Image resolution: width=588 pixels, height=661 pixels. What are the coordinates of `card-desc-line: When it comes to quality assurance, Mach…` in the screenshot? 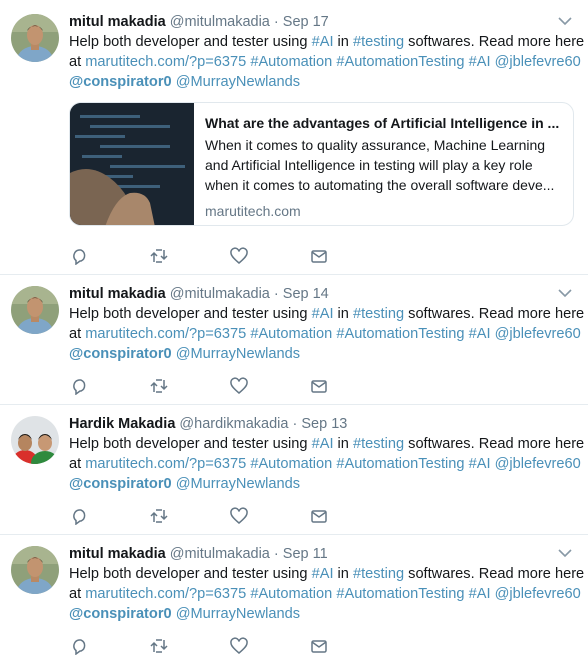 It's located at (375, 145).